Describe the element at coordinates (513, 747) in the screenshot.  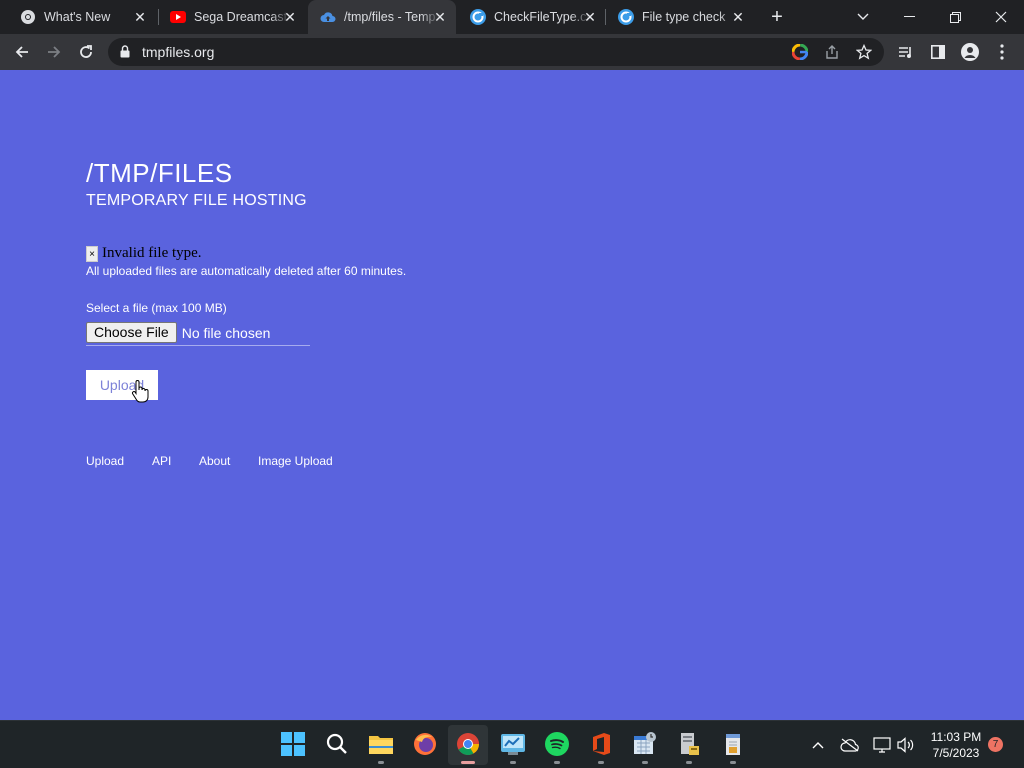
I see `control-panel-icon` at that location.